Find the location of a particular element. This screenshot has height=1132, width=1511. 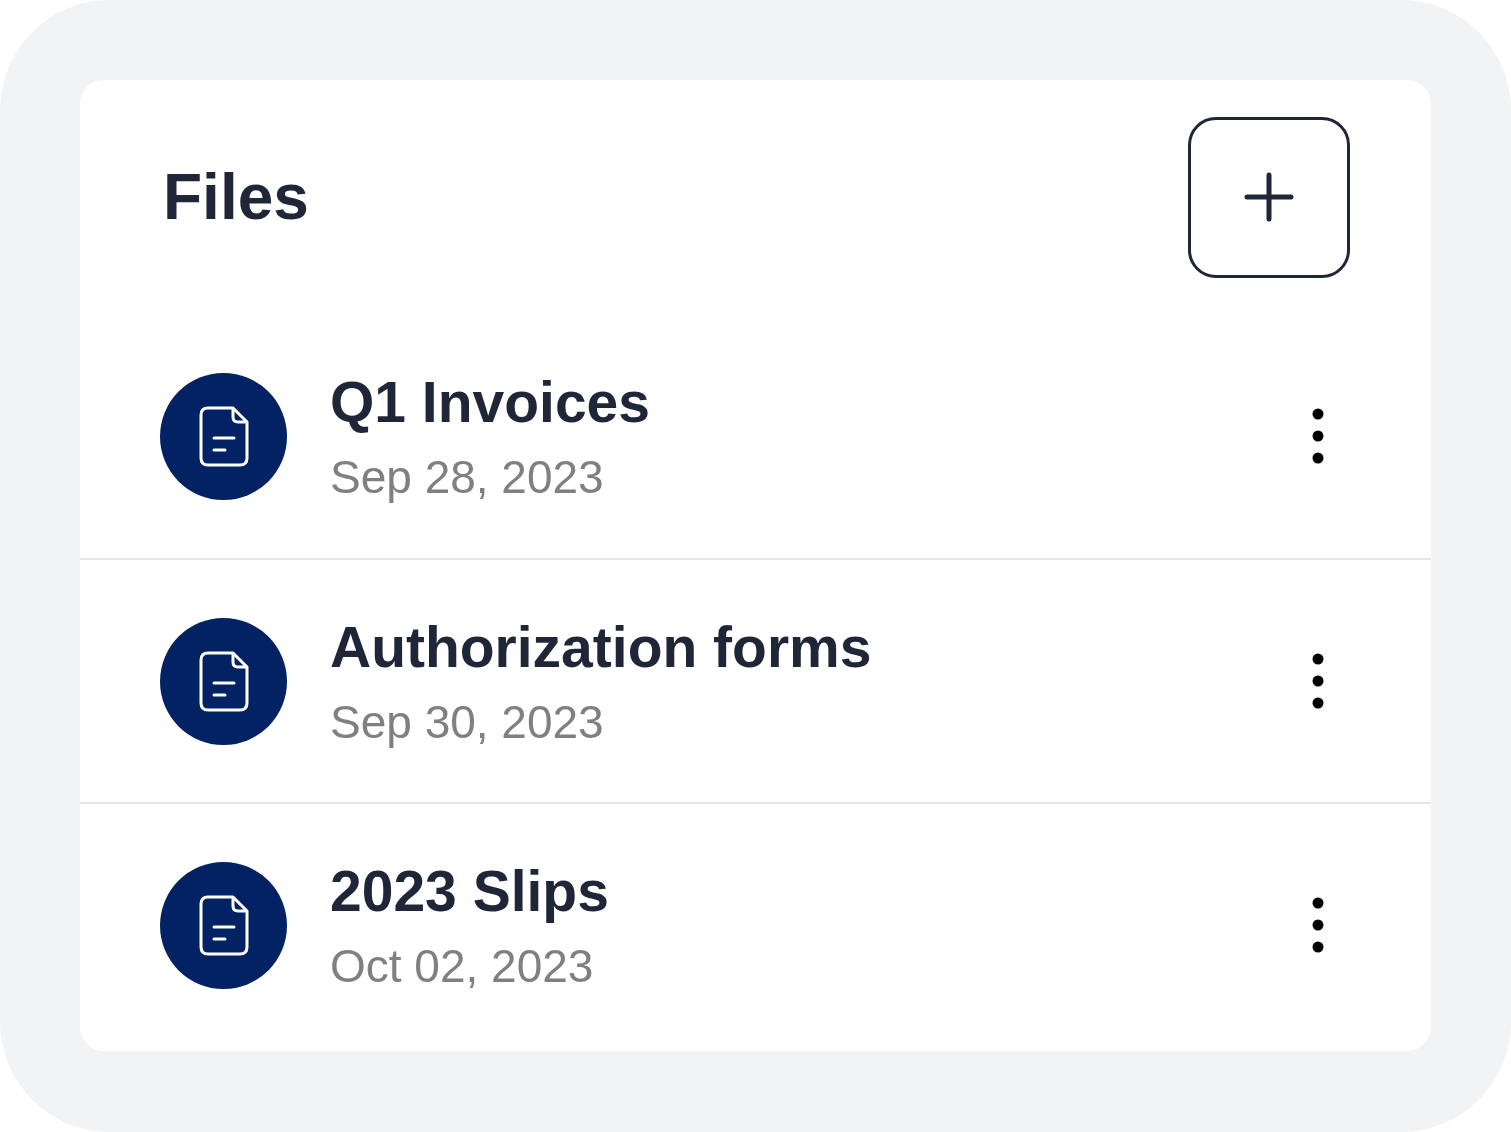

file-date: Oct 02, 2023 is located at coordinates (462, 966).